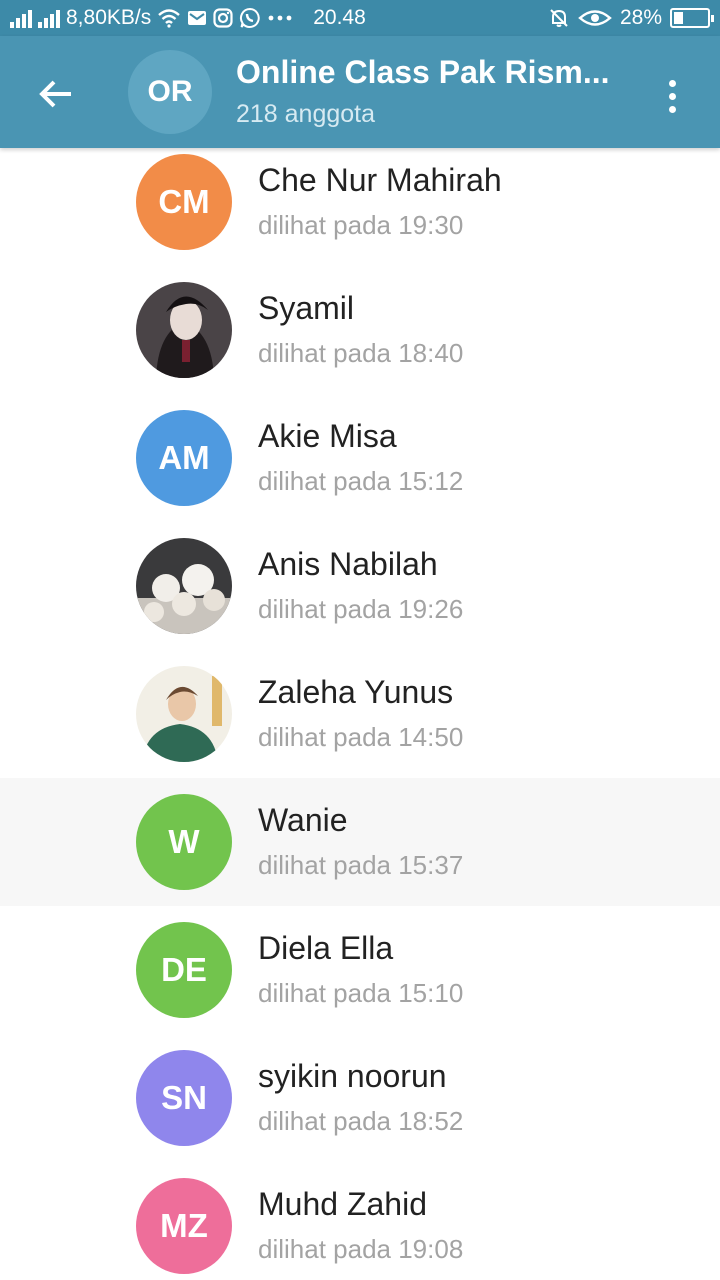 This screenshot has width=720, height=1280. What do you see at coordinates (184, 1226) in the screenshot?
I see `avatar: MZ` at bounding box center [184, 1226].